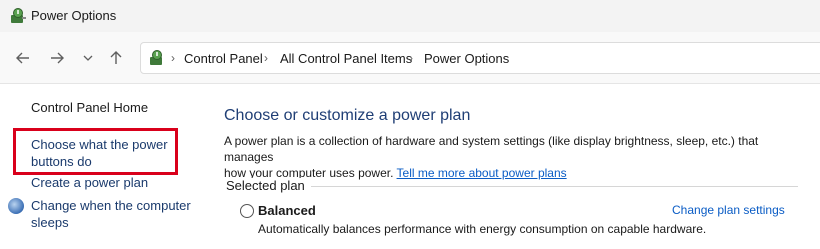 The height and width of the screenshot is (249, 820). What do you see at coordinates (74, 15) in the screenshot?
I see `window-title: Power Options` at bounding box center [74, 15].